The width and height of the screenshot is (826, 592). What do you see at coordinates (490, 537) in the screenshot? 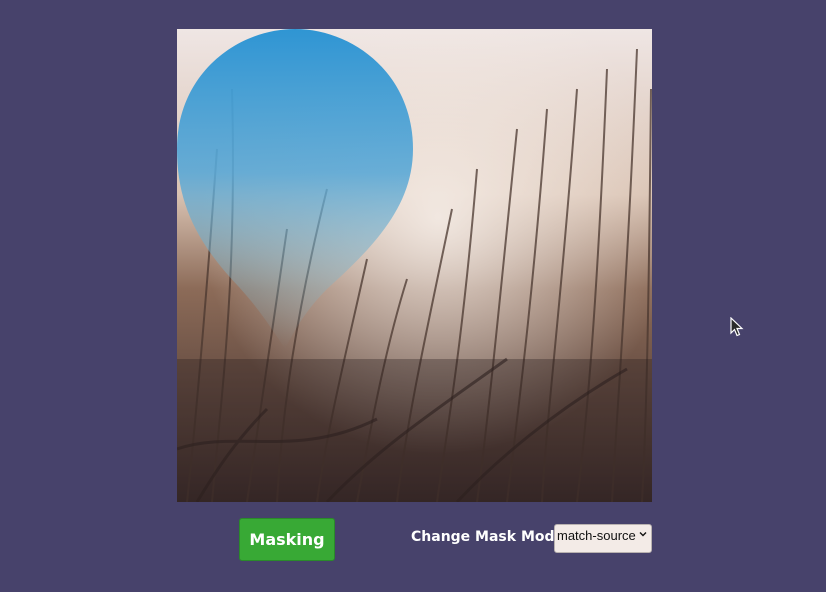
I see `mask-mode-label: Change Mask Mode:` at bounding box center [490, 537].